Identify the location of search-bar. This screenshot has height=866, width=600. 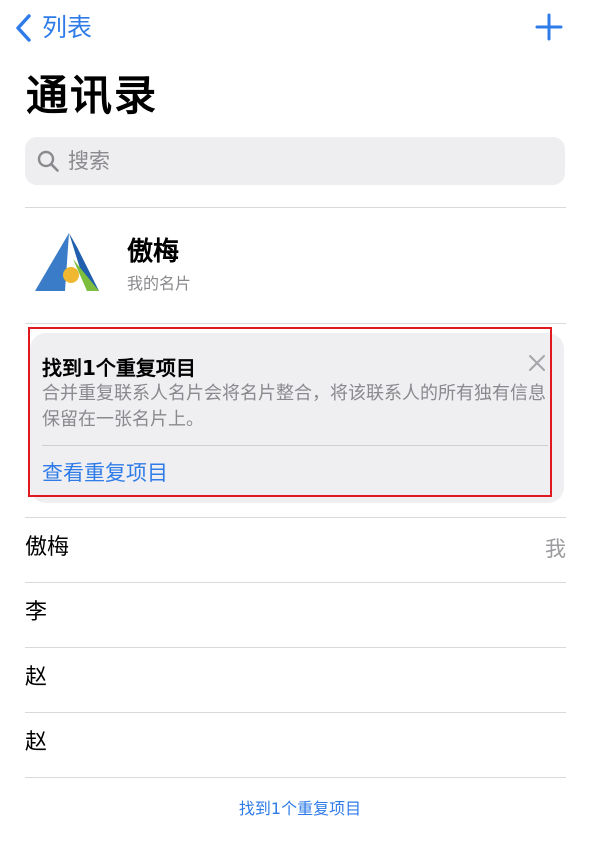
(295, 161).